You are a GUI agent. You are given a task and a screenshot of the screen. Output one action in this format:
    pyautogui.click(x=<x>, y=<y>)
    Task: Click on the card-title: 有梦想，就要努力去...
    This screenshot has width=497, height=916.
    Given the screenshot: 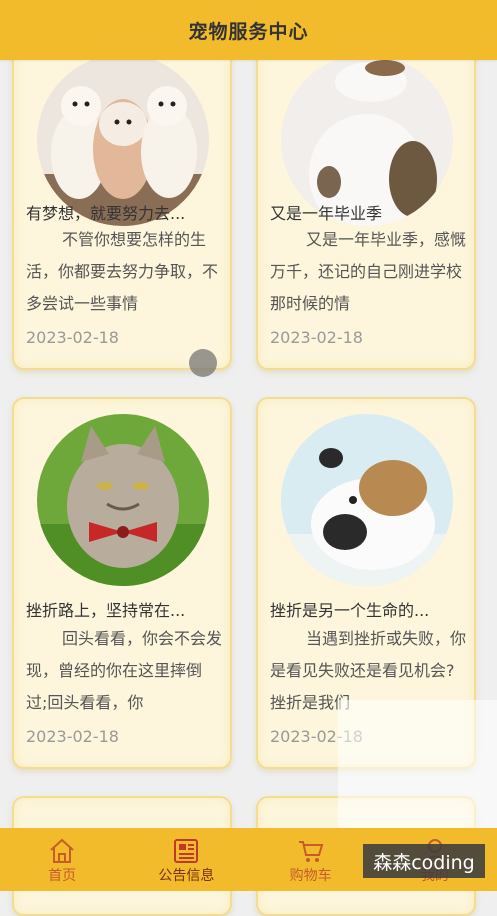 What is the action you would take?
    pyautogui.click(x=106, y=213)
    